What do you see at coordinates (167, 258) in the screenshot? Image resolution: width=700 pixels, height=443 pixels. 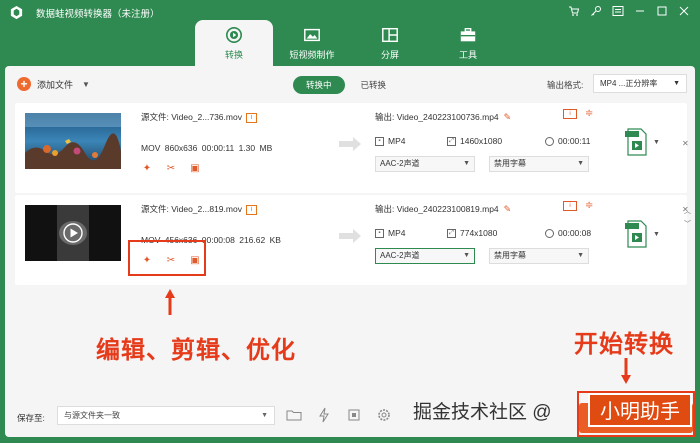 I see `annotation-highlight-edit` at bounding box center [167, 258].